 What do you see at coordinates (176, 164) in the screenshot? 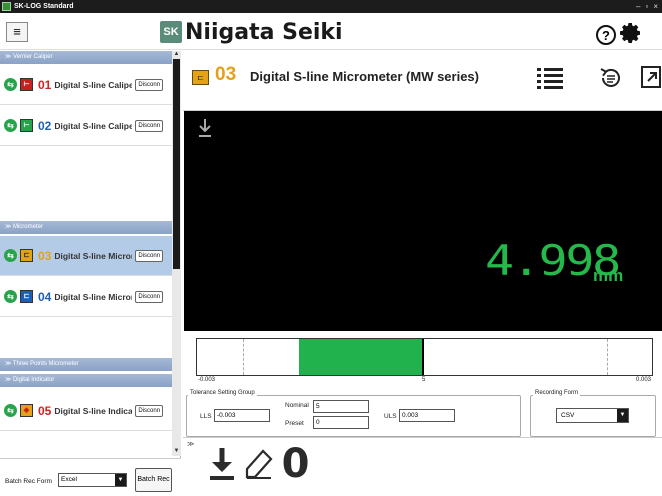
I see `scrollbar-thumb` at bounding box center [176, 164].